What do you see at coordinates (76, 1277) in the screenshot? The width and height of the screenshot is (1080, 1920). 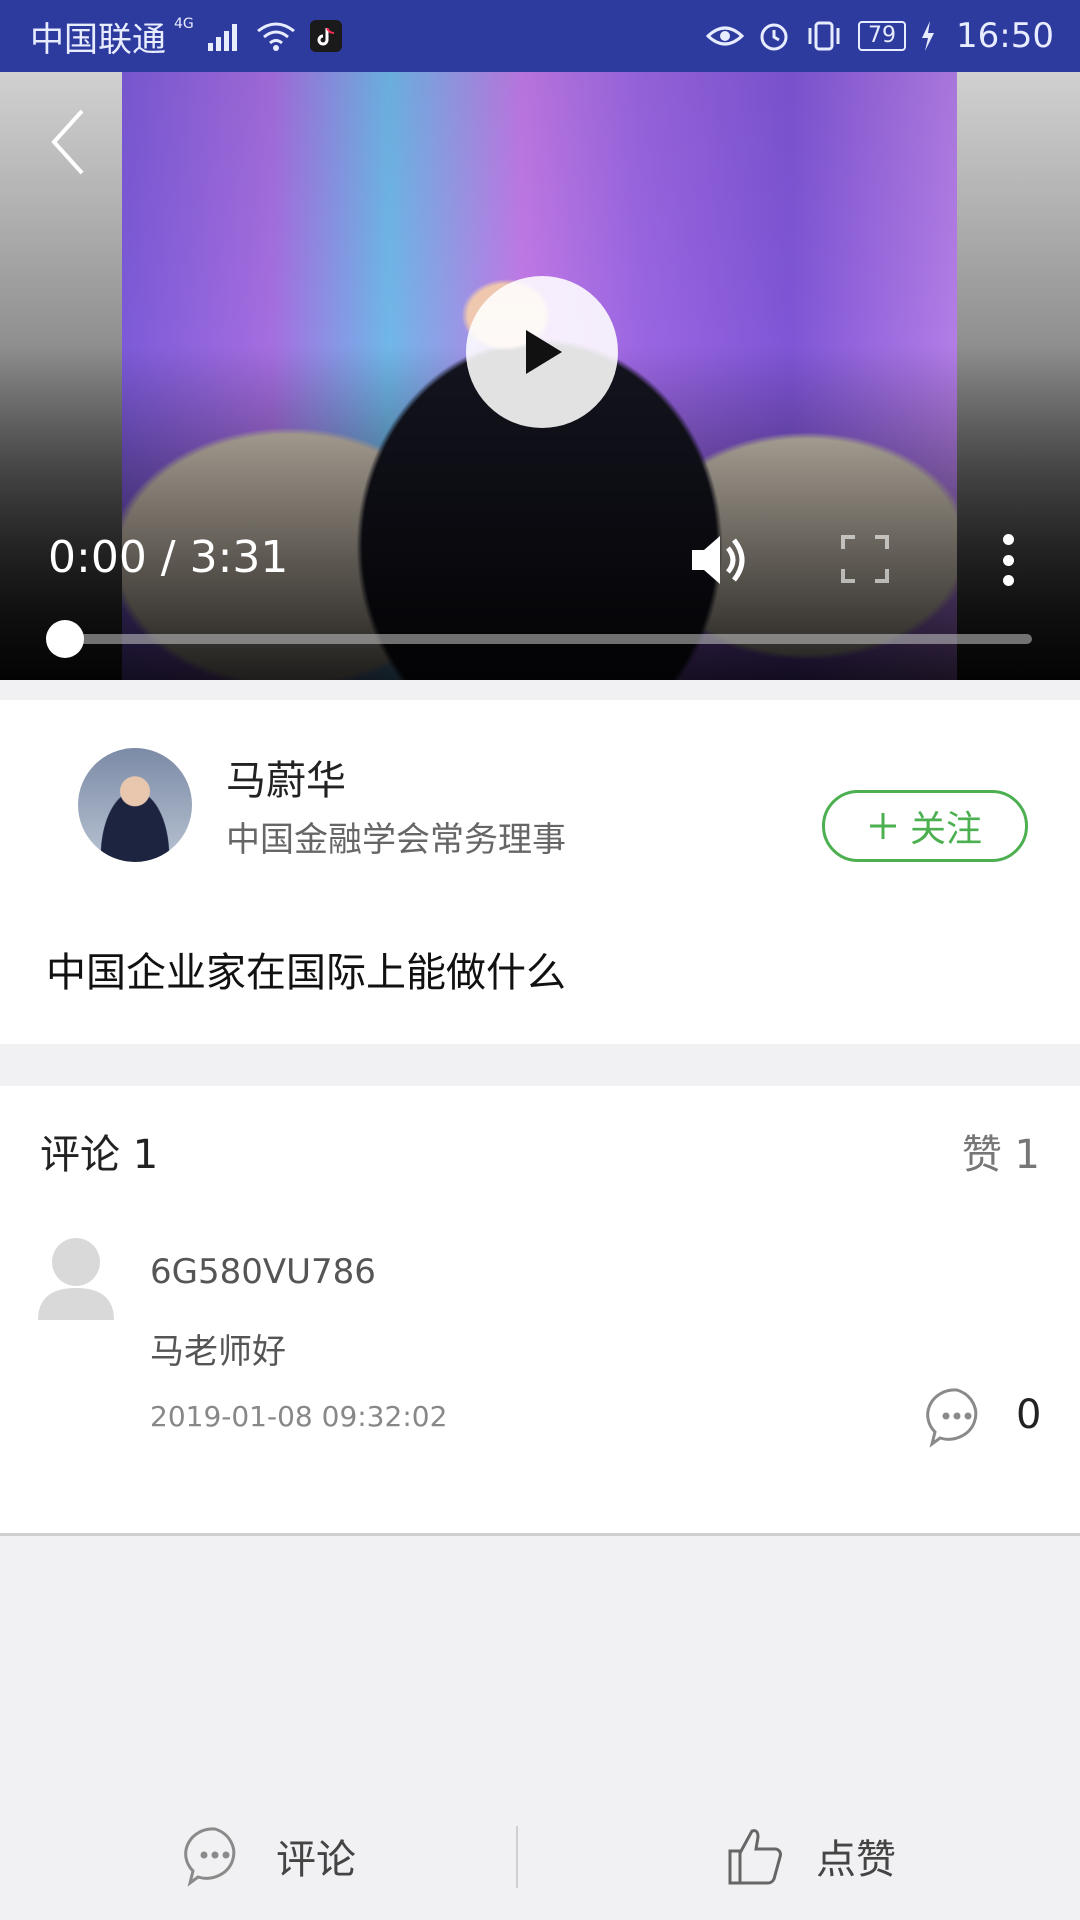 I see `user-avatar-icon` at bounding box center [76, 1277].